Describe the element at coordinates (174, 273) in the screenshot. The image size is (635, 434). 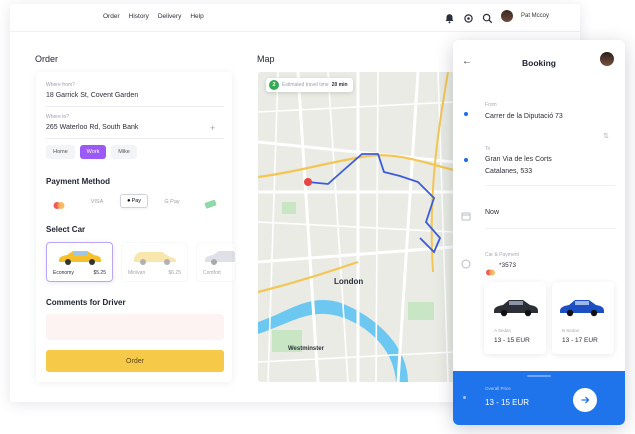
I see `car-price: $6.25` at that location.